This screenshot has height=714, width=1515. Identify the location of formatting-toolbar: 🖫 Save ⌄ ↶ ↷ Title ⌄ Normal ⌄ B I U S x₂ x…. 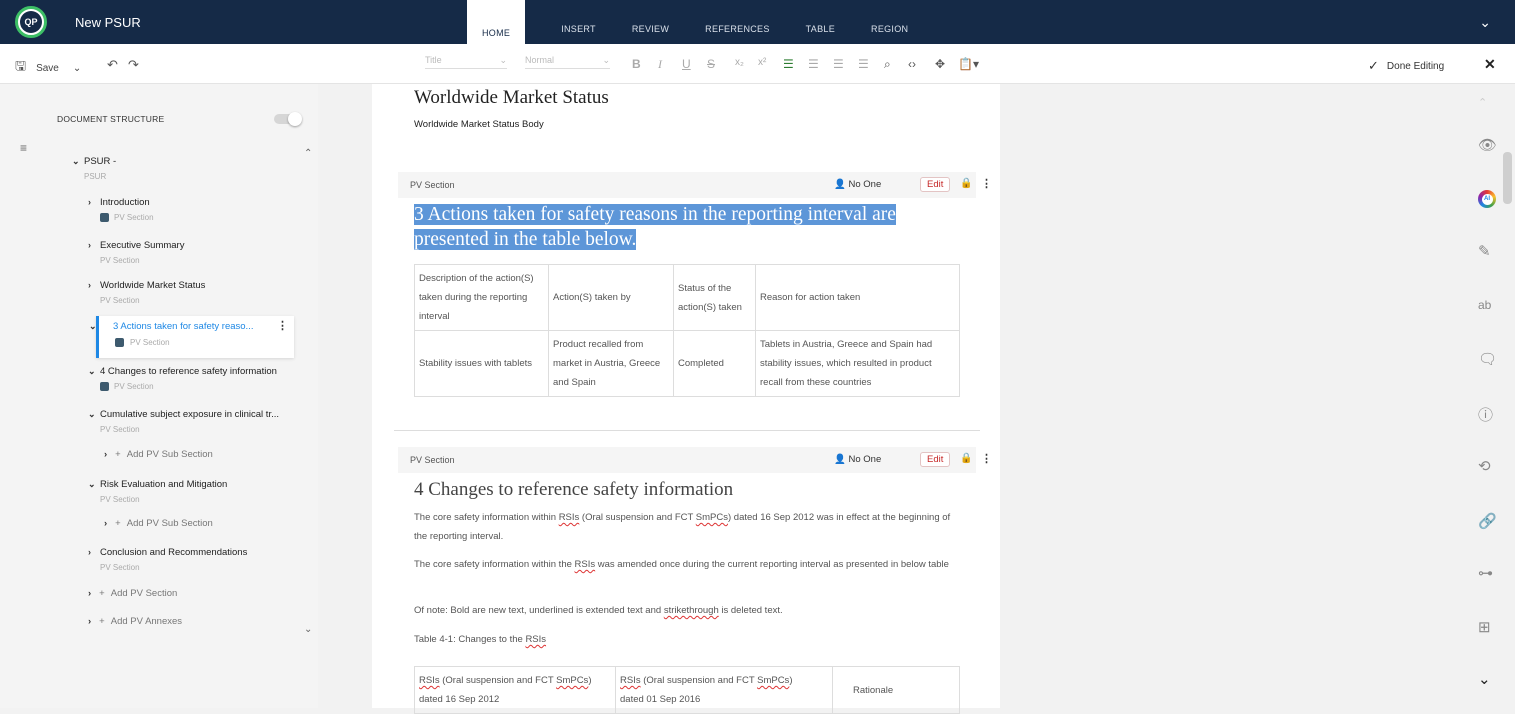
(757, 64).